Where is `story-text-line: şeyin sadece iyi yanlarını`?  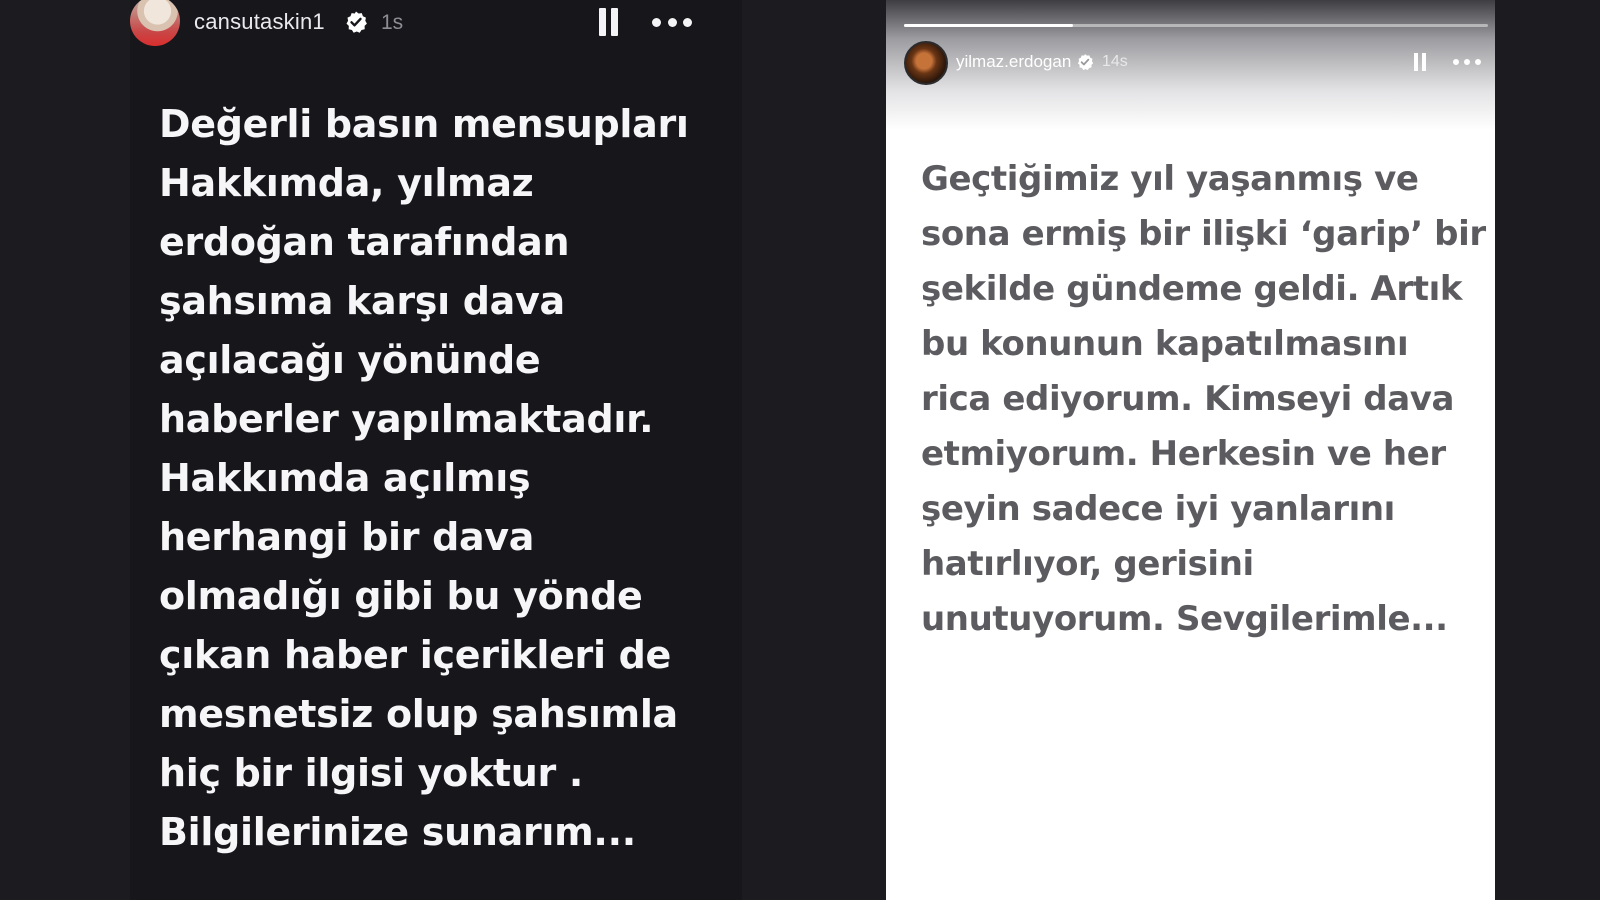 story-text-line: şeyin sadece iyi yanlarını is located at coordinates (1158, 509).